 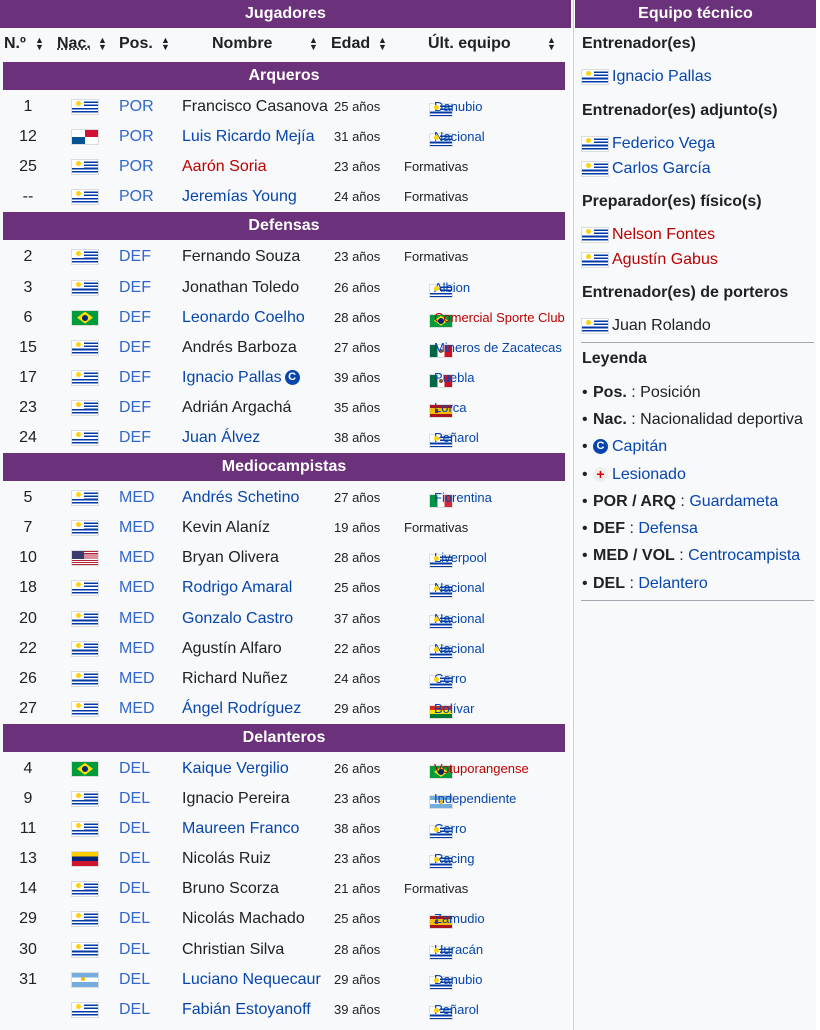 I want to click on last-team: Zamudio, so click(x=459, y=919).